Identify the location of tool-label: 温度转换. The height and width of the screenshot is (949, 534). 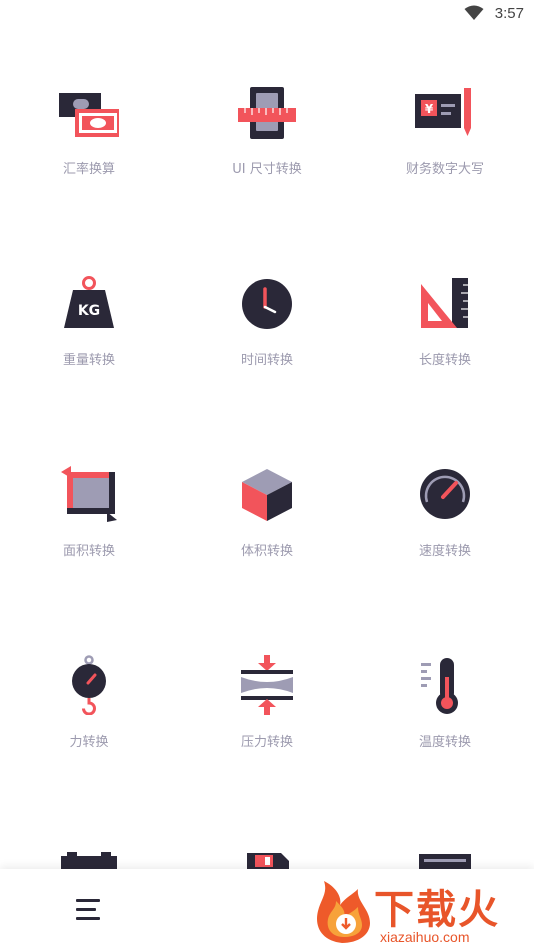
(444, 742).